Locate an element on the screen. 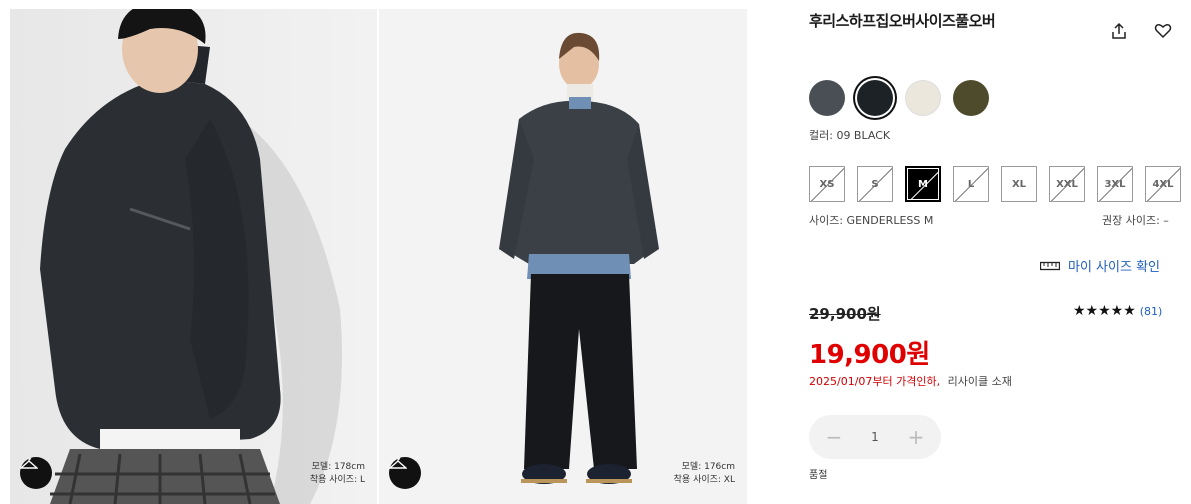 This screenshot has width=1191, height=504. quantity-value: 1 is located at coordinates (875, 437).